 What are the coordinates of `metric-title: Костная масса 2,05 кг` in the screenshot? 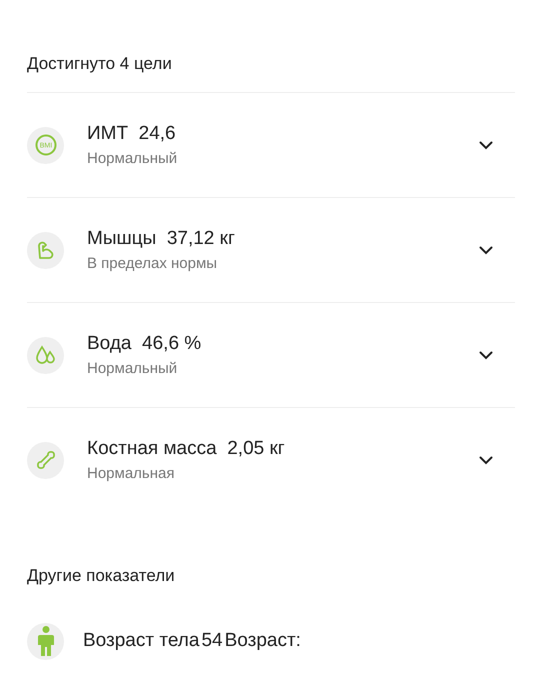 It's located at (186, 449).